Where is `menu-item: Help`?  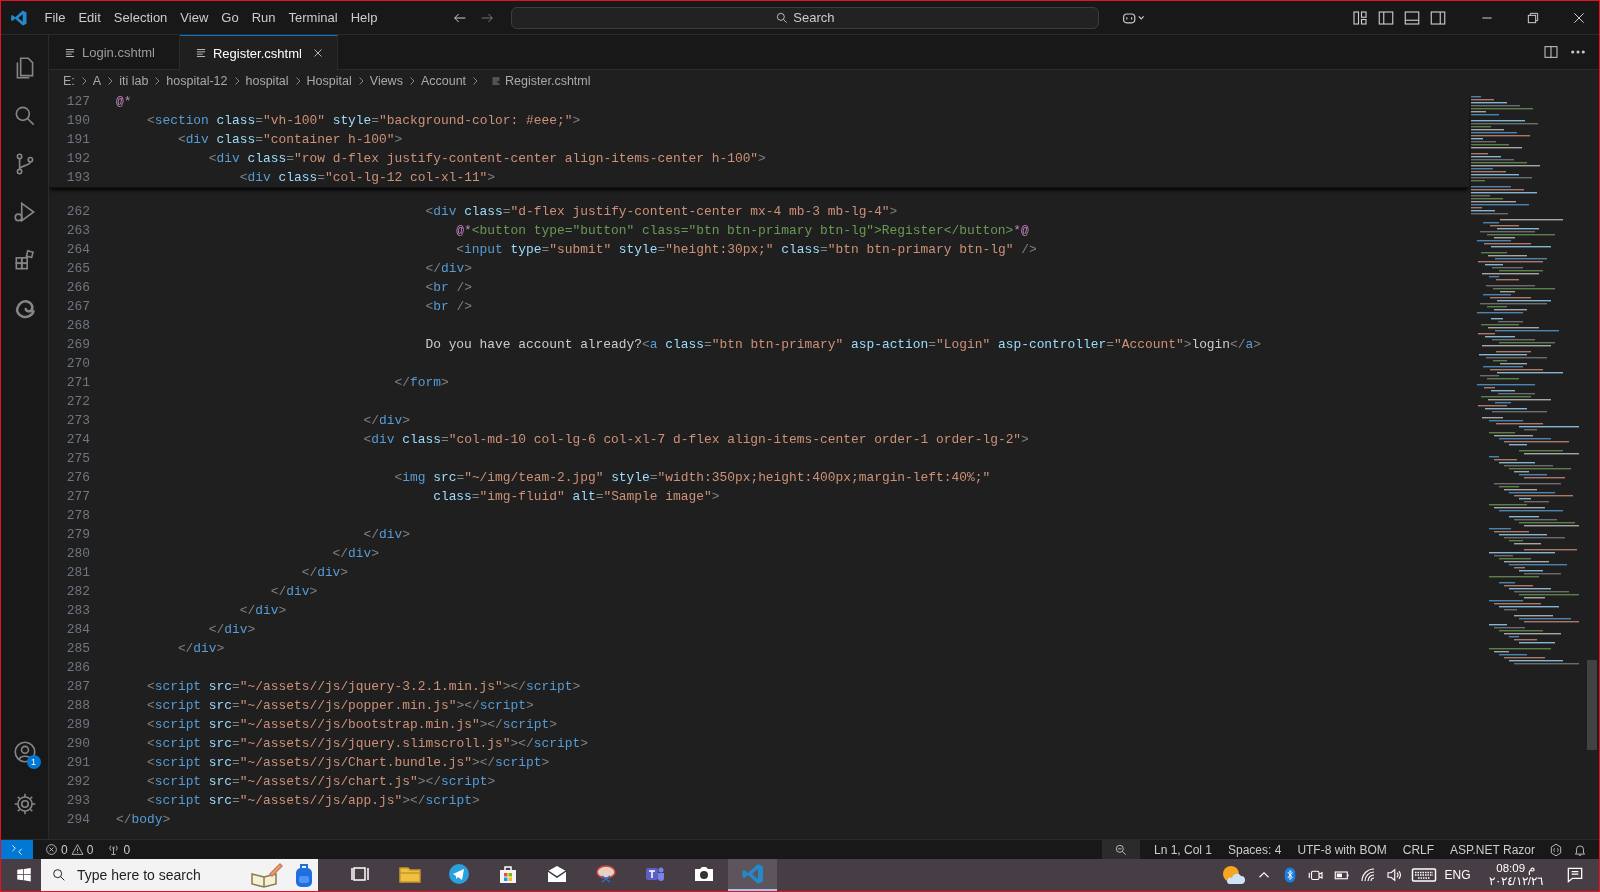 menu-item: Help is located at coordinates (364, 17).